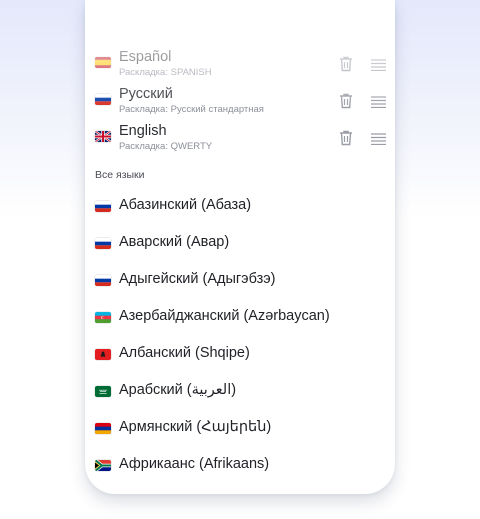 The height and width of the screenshot is (519, 480). I want to click on language-name: Español, so click(145, 57).